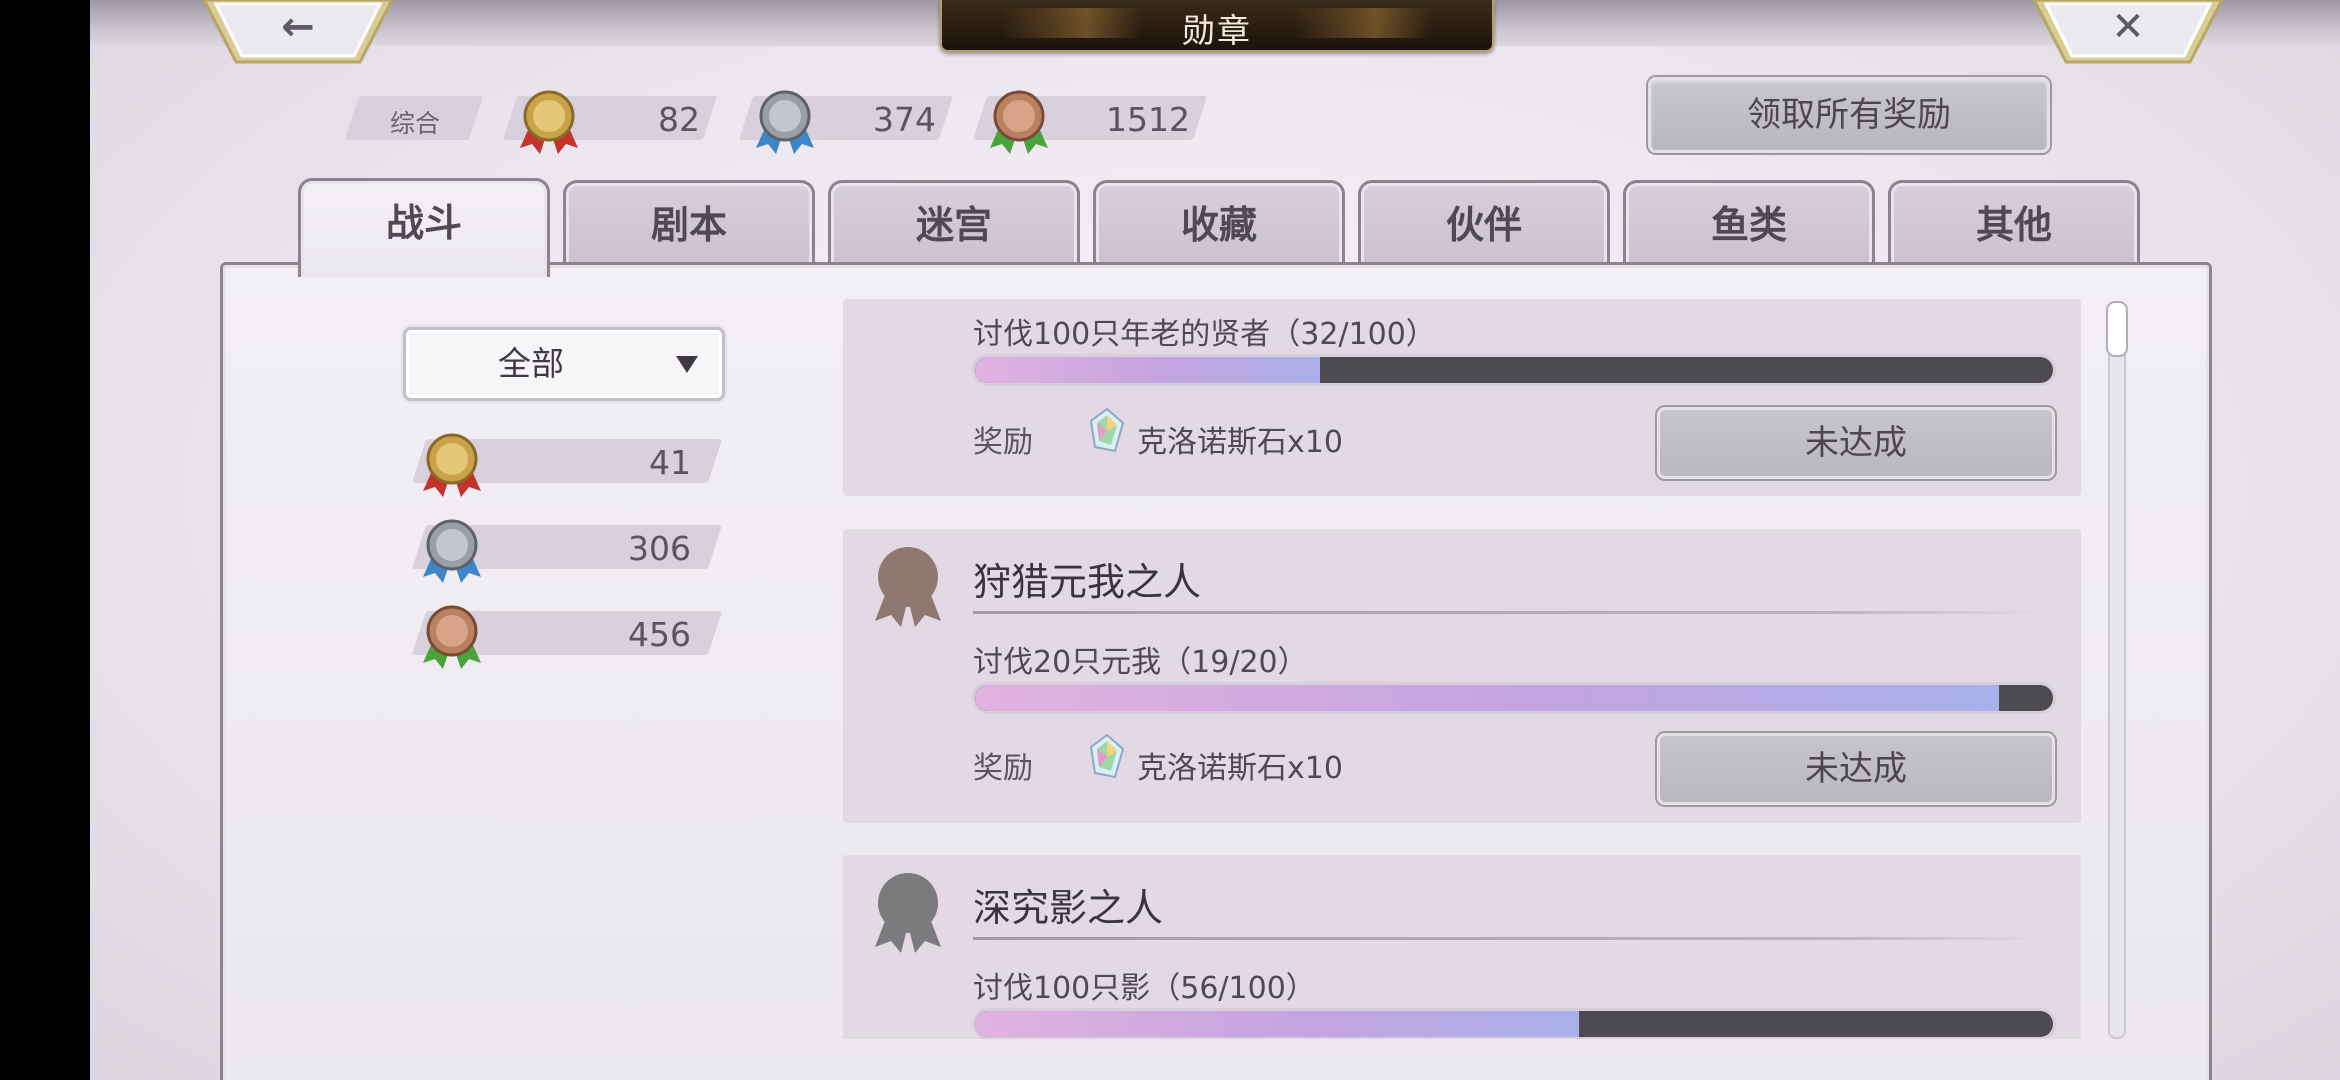 This screenshot has width=2340, height=1080. Describe the element at coordinates (1217, 30) in the screenshot. I see `page-title: 勋章` at that location.